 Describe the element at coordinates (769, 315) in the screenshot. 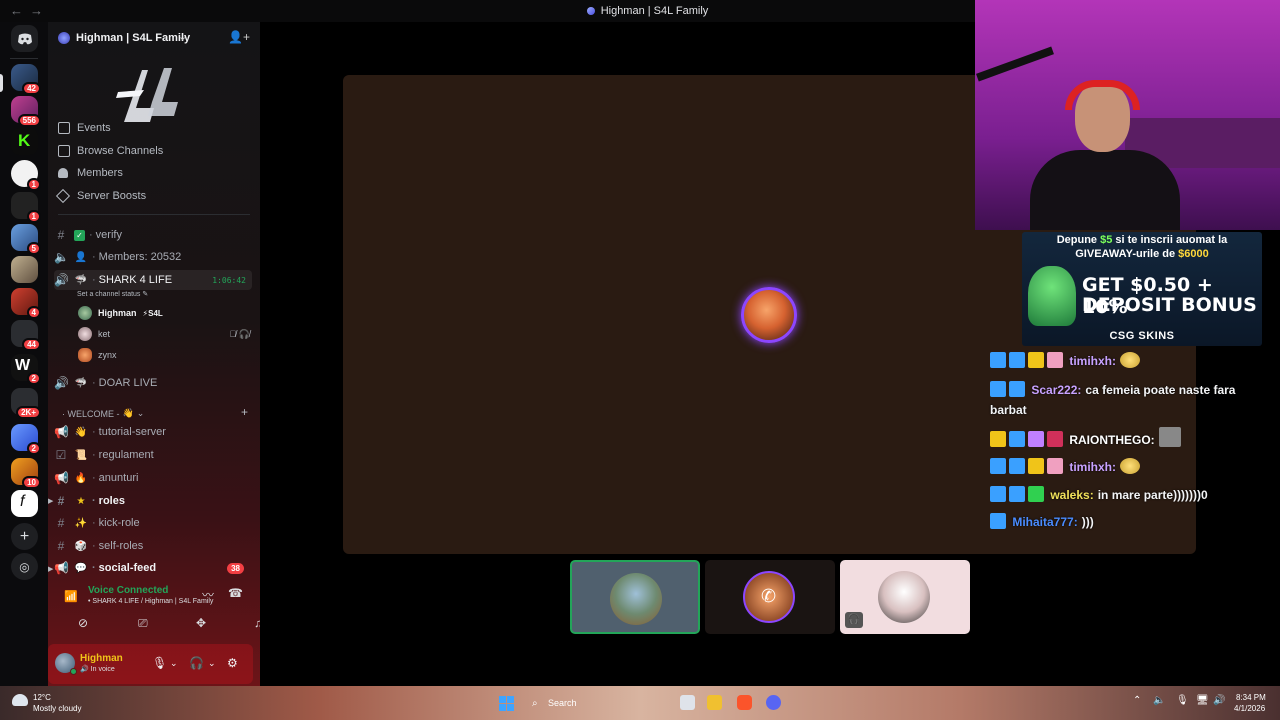

I see `speaking-user-avatar` at that location.